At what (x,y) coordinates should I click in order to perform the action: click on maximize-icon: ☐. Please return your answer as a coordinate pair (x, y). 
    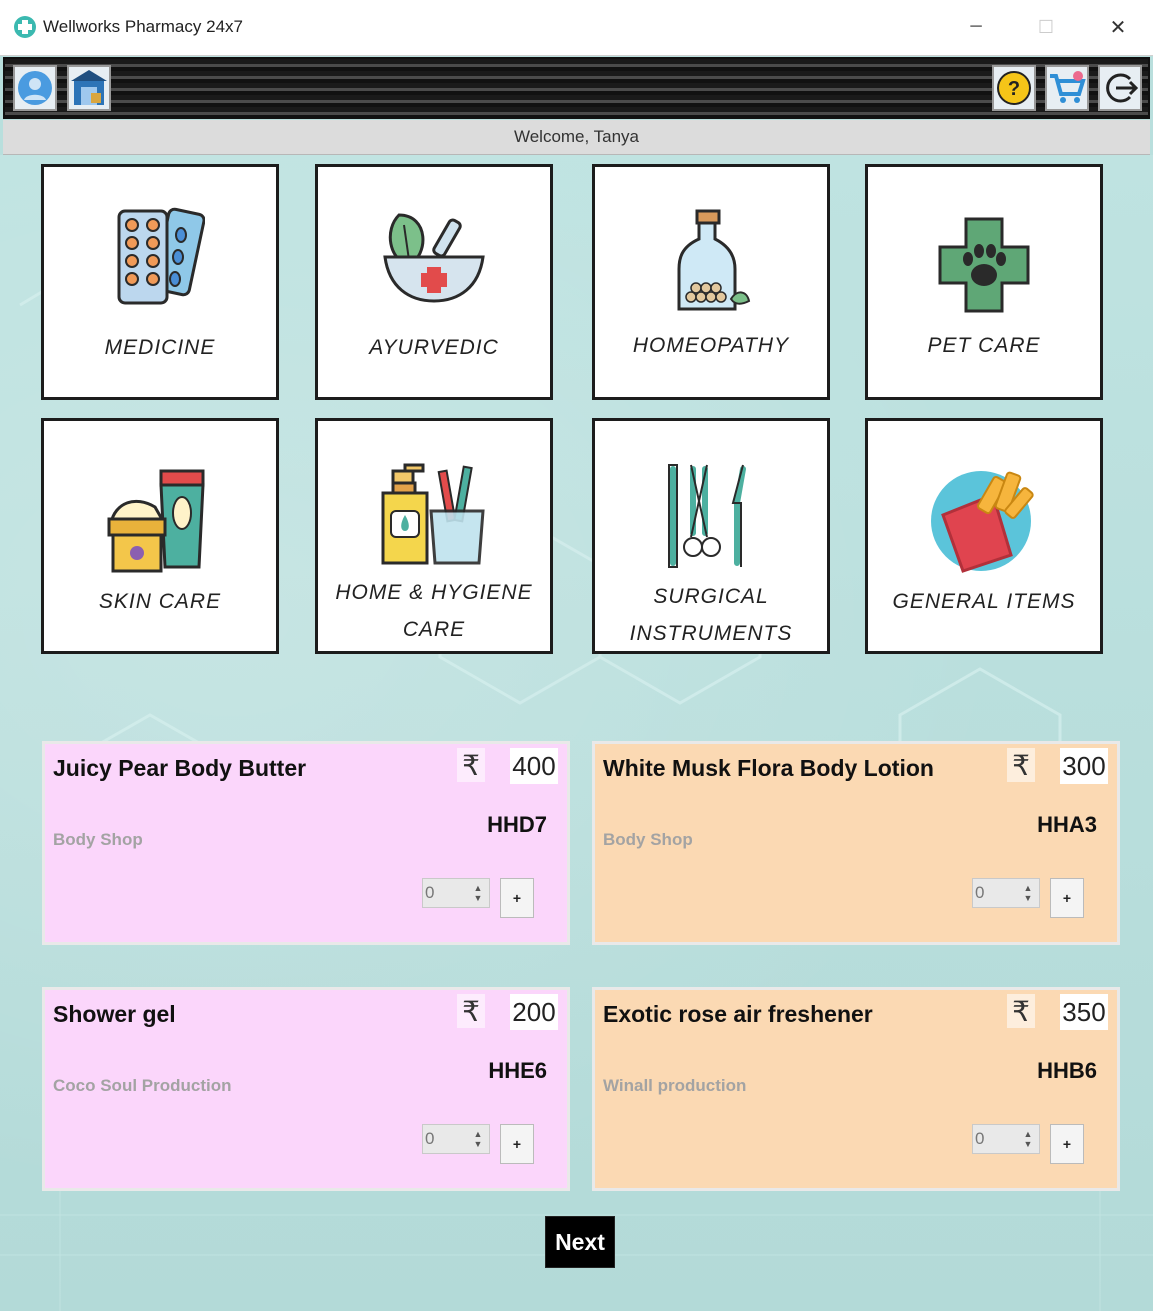
    Looking at the image, I should click on (1046, 26).